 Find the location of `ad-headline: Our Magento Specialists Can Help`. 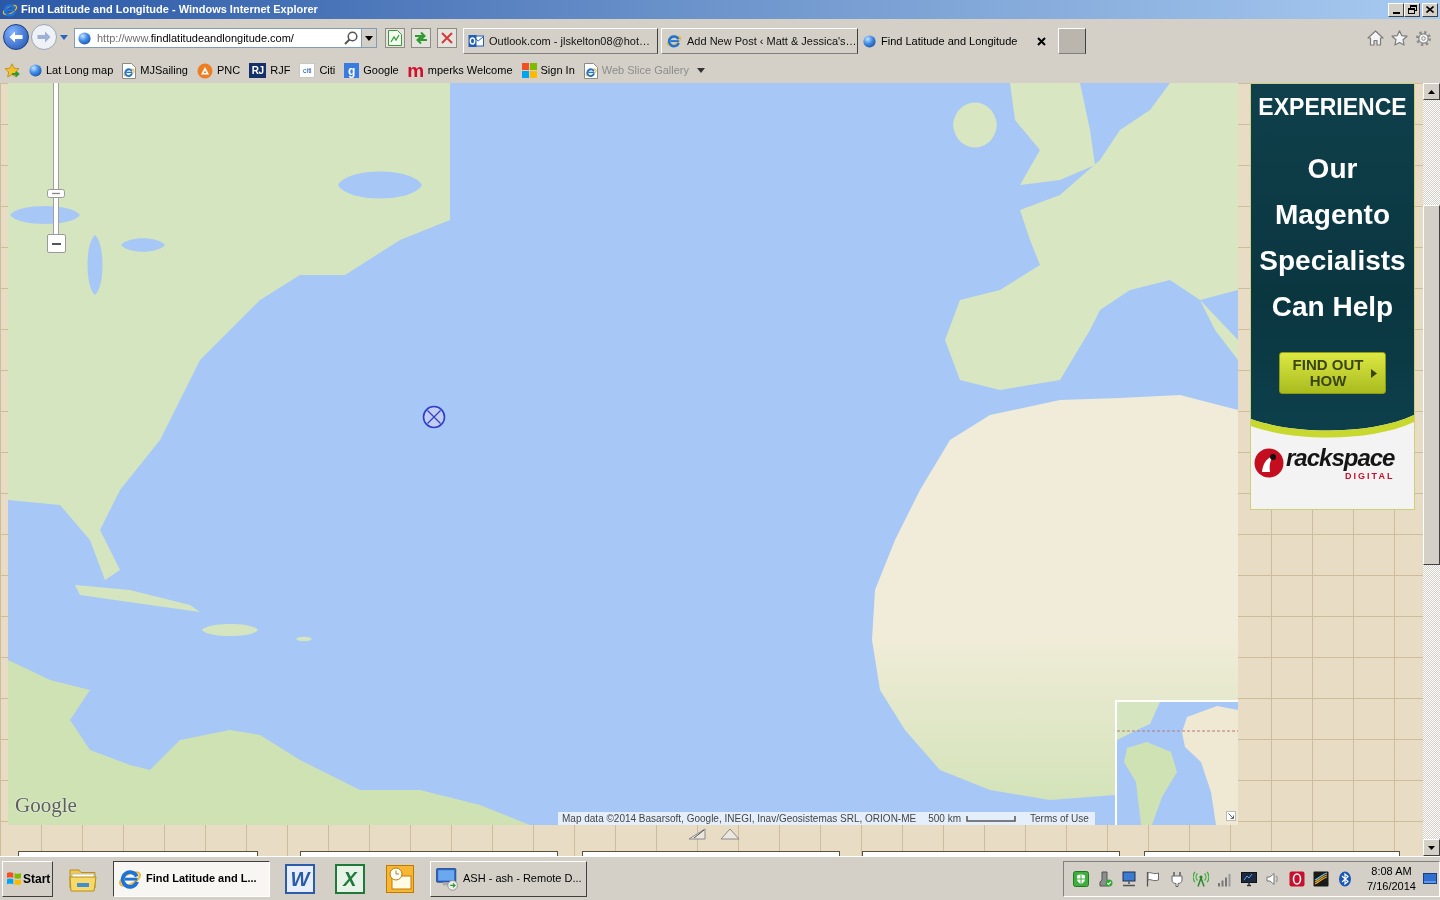

ad-headline: Our Magento Specialists Can Help is located at coordinates (1332, 238).